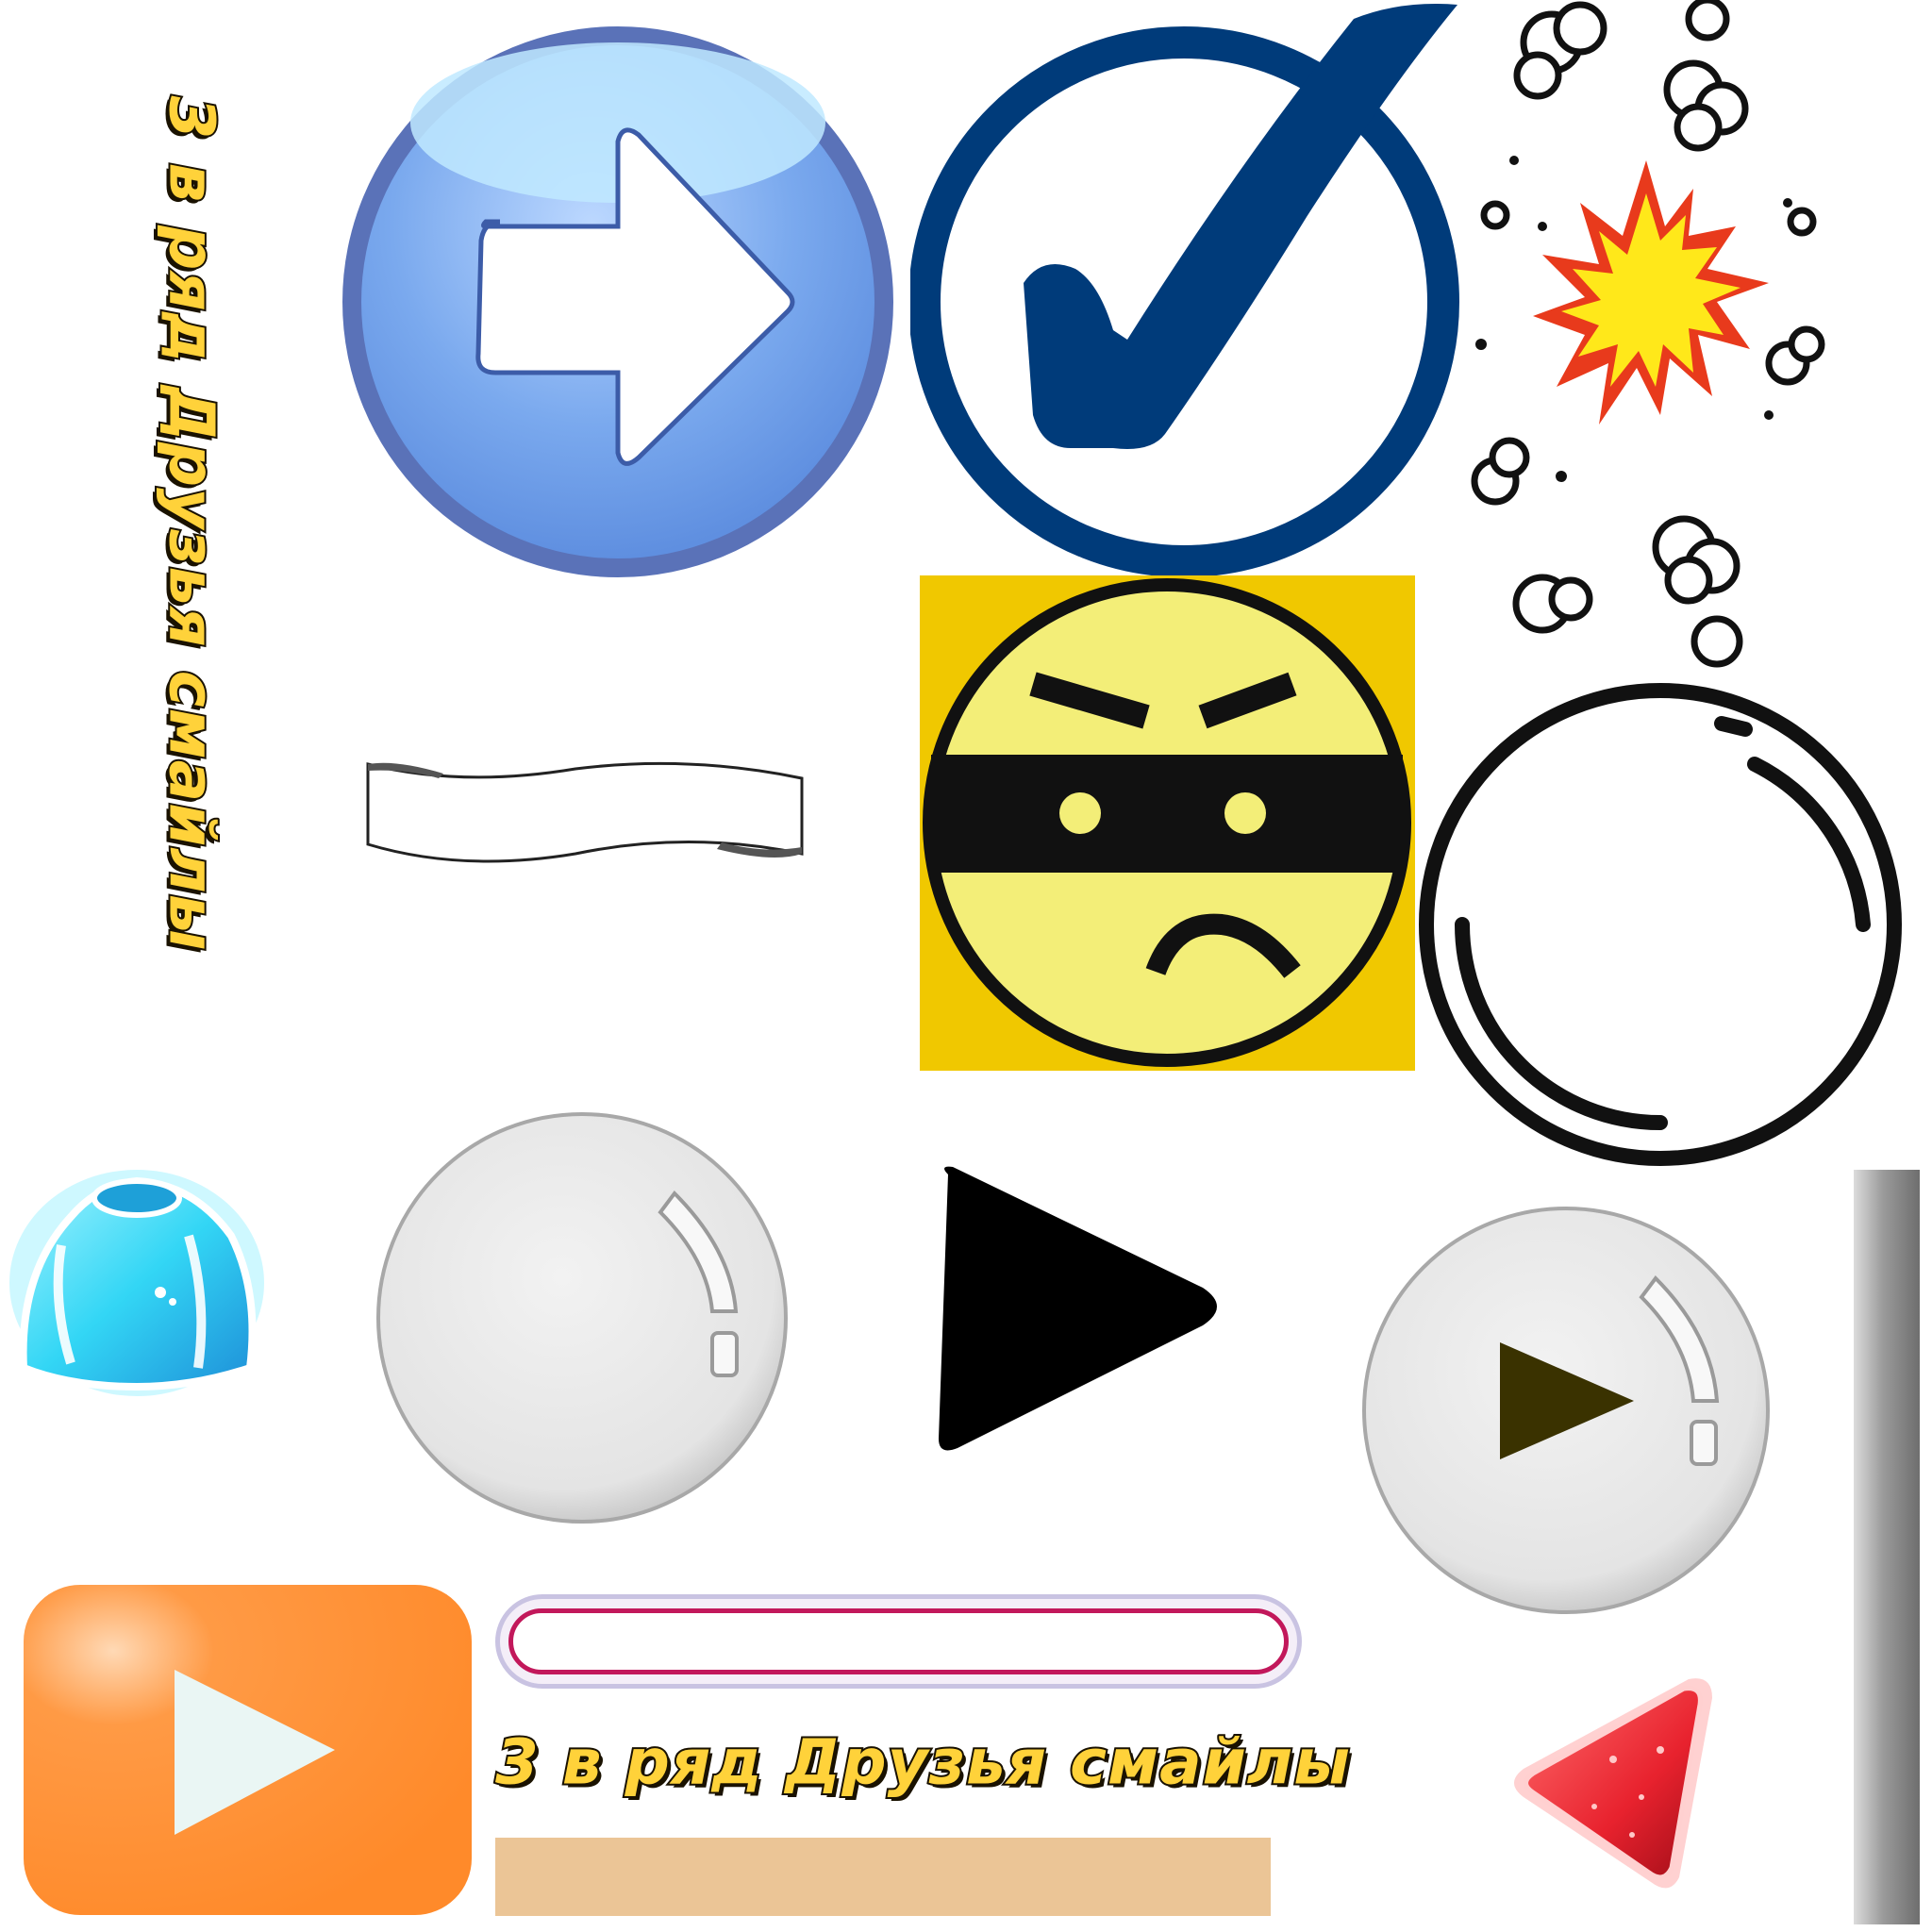 The width and height of the screenshot is (1932, 1932). What do you see at coordinates (585, 812) in the screenshot?
I see `scroll-banner-icon` at bounding box center [585, 812].